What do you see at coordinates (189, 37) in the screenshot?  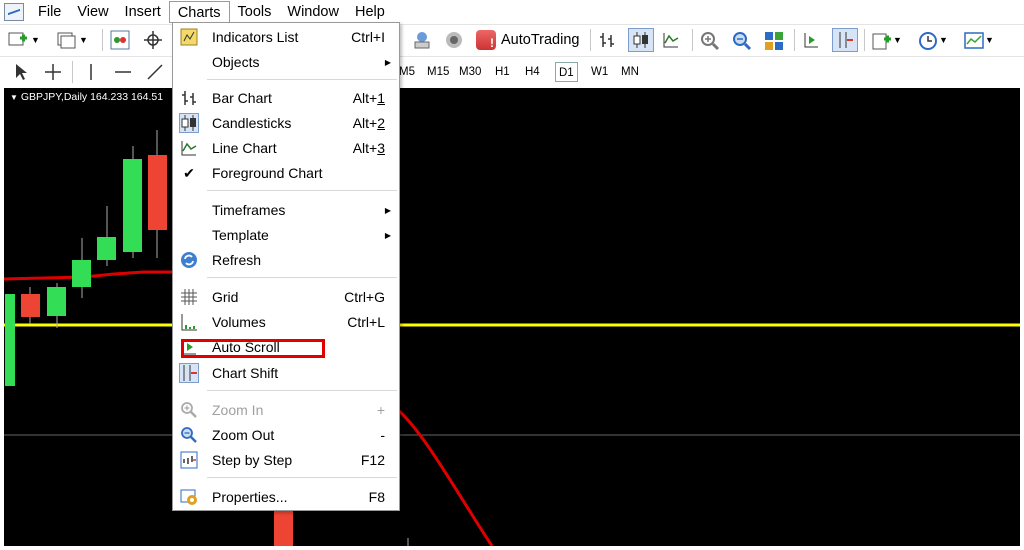 I see `indicators-list-icon` at bounding box center [189, 37].